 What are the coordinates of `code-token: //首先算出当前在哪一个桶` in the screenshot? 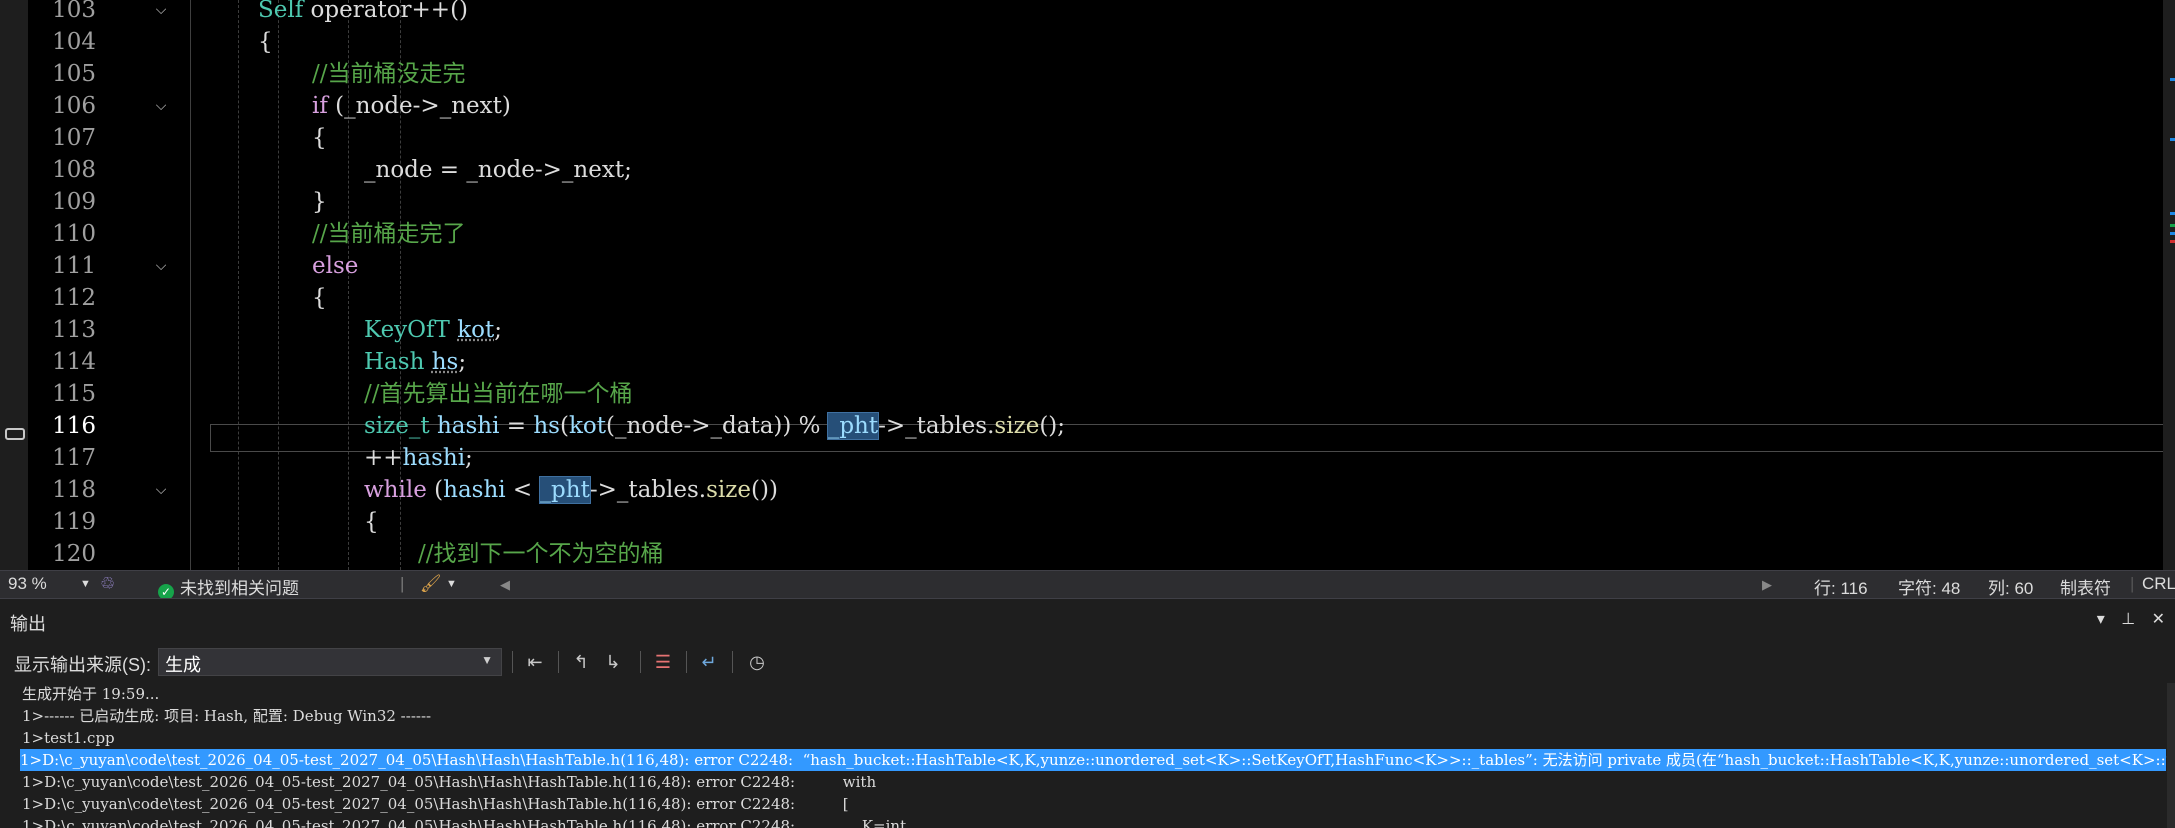 It's located at (498, 394).